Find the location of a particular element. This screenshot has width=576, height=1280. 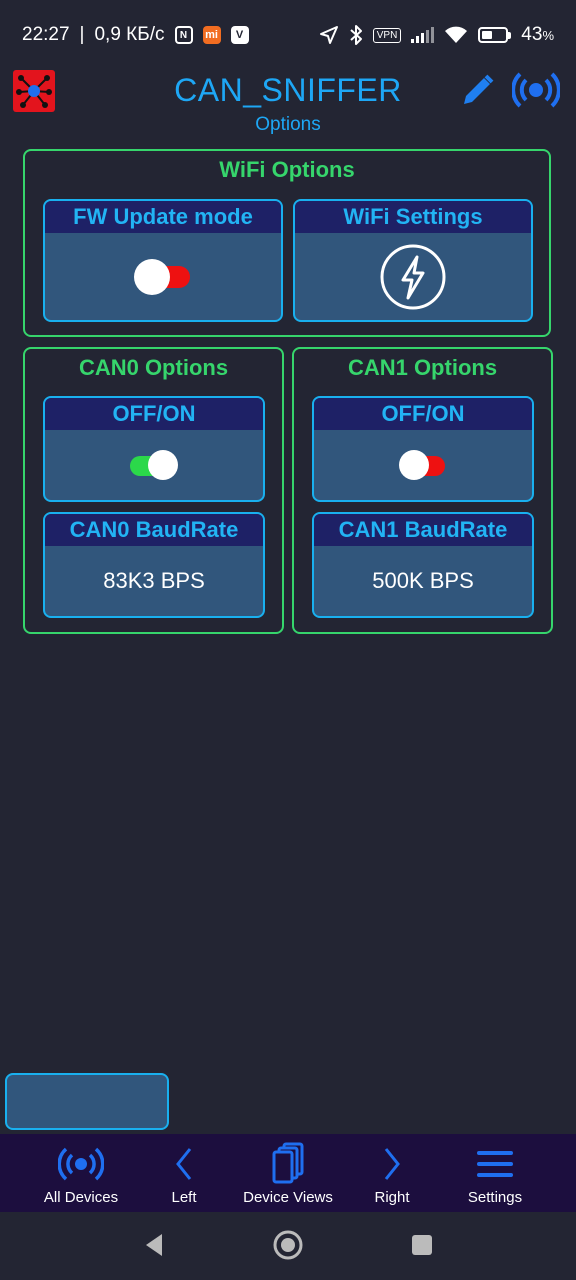

nav-left: Left is located at coordinates (184, 1173).